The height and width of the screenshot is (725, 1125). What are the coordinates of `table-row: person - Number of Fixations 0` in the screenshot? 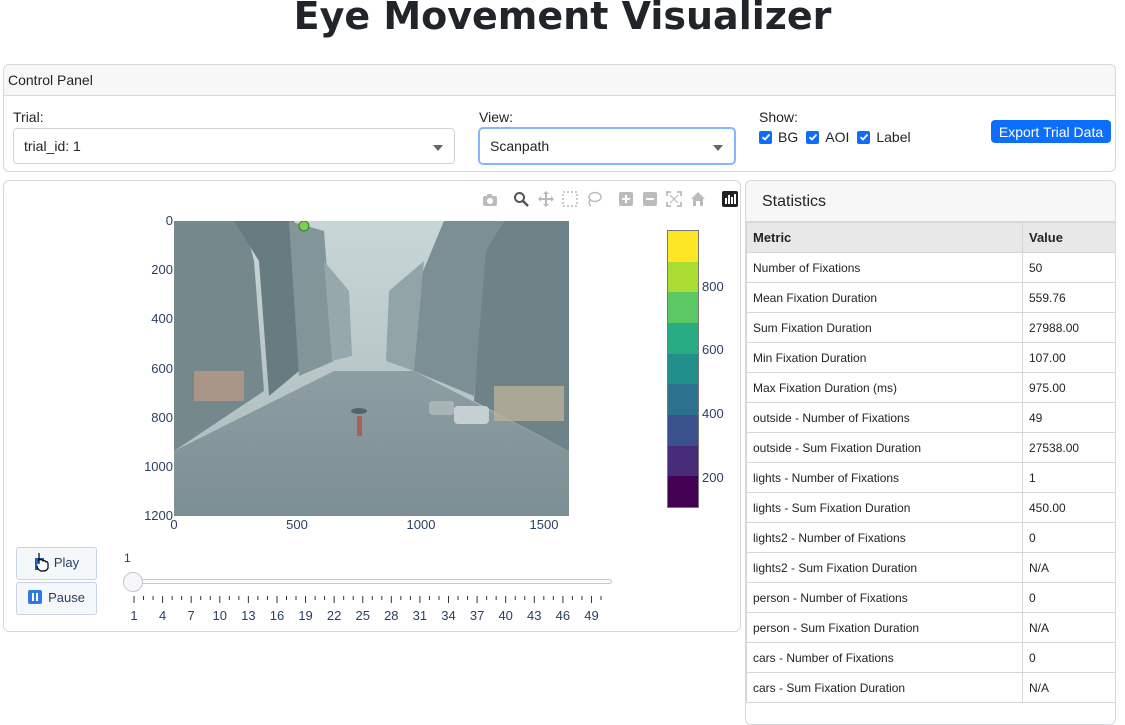 It's located at (930, 597).